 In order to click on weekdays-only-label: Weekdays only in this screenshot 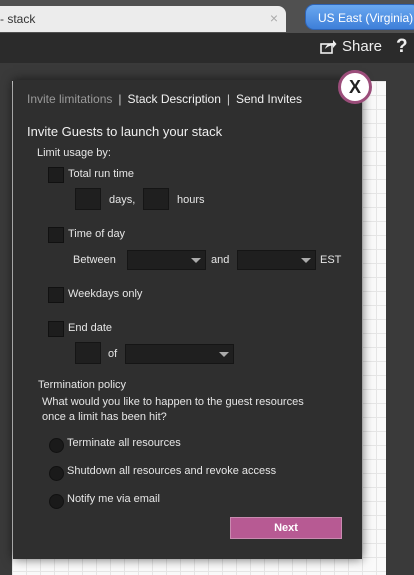, I will do `click(105, 294)`.